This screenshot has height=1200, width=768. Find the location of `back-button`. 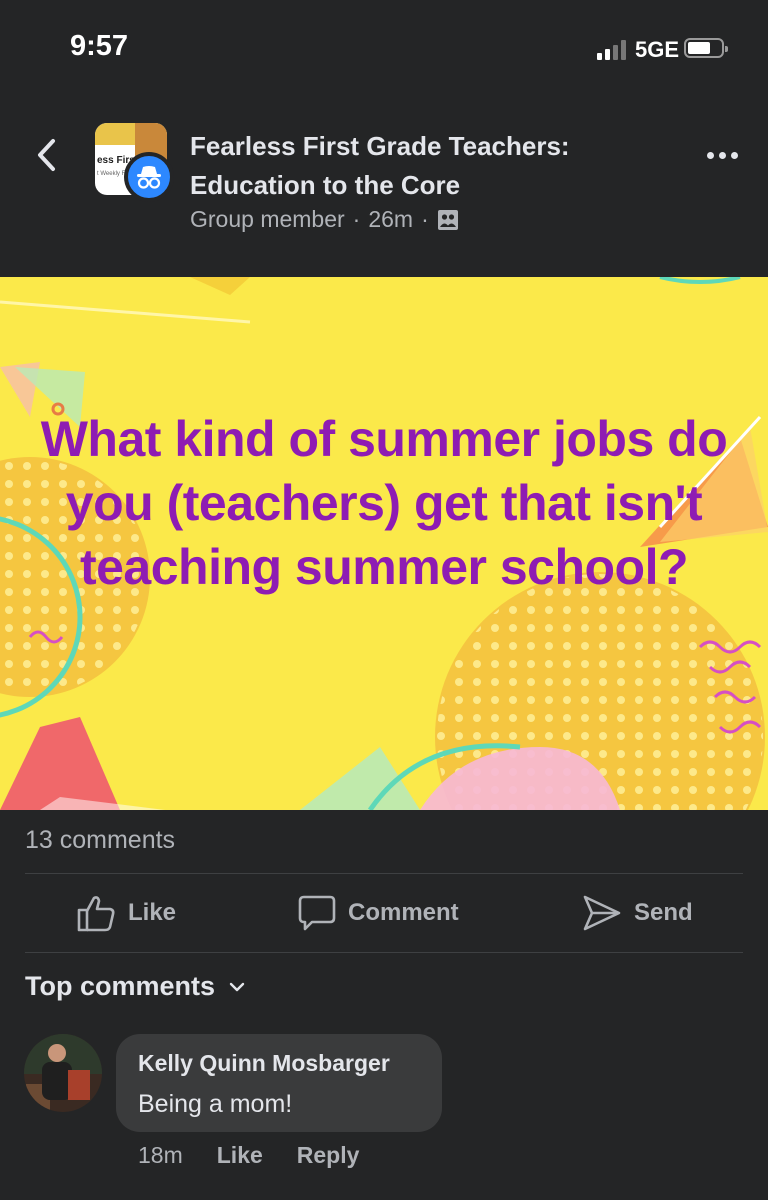

back-button is located at coordinates (46, 155).